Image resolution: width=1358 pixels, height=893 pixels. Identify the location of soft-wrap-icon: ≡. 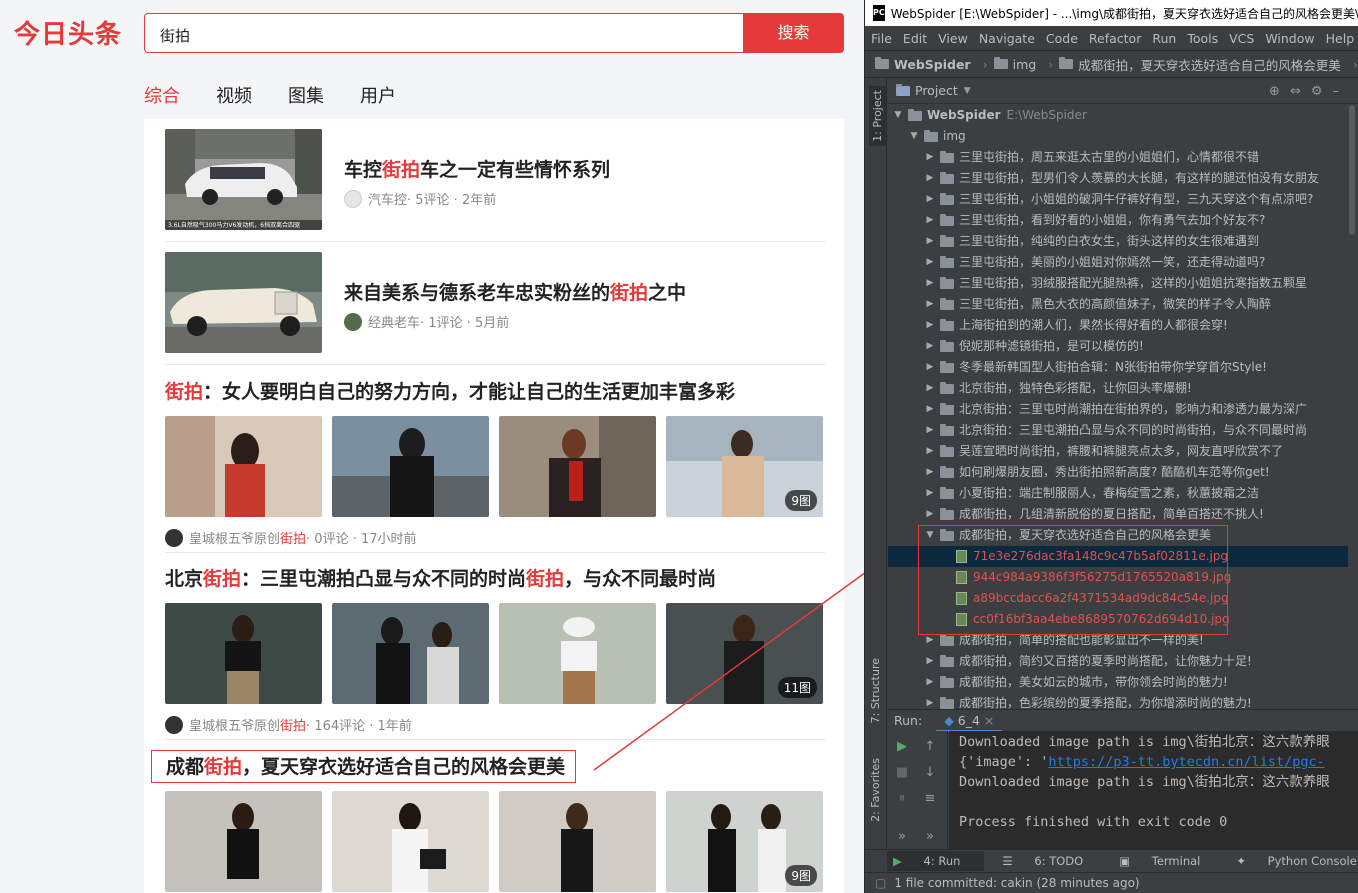
(930, 799).